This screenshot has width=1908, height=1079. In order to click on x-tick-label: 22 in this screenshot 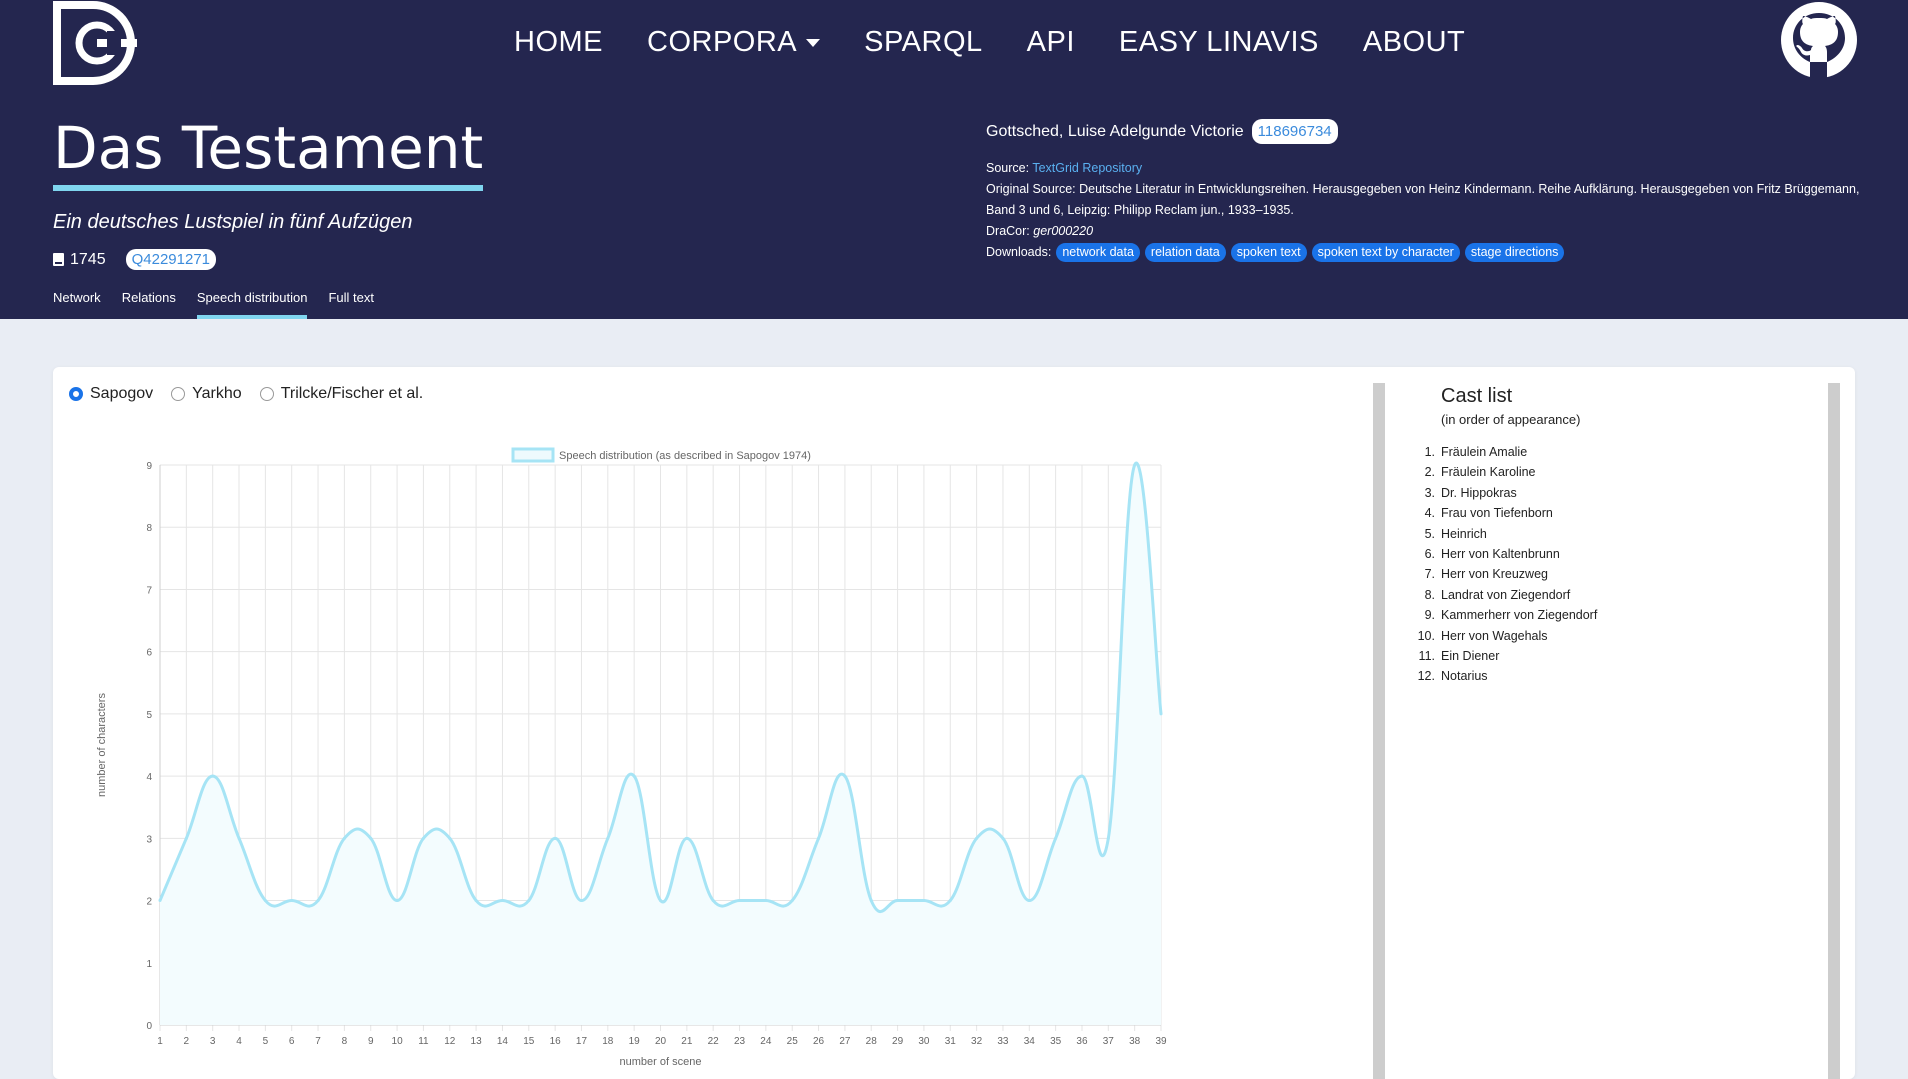, I will do `click(714, 1041)`.